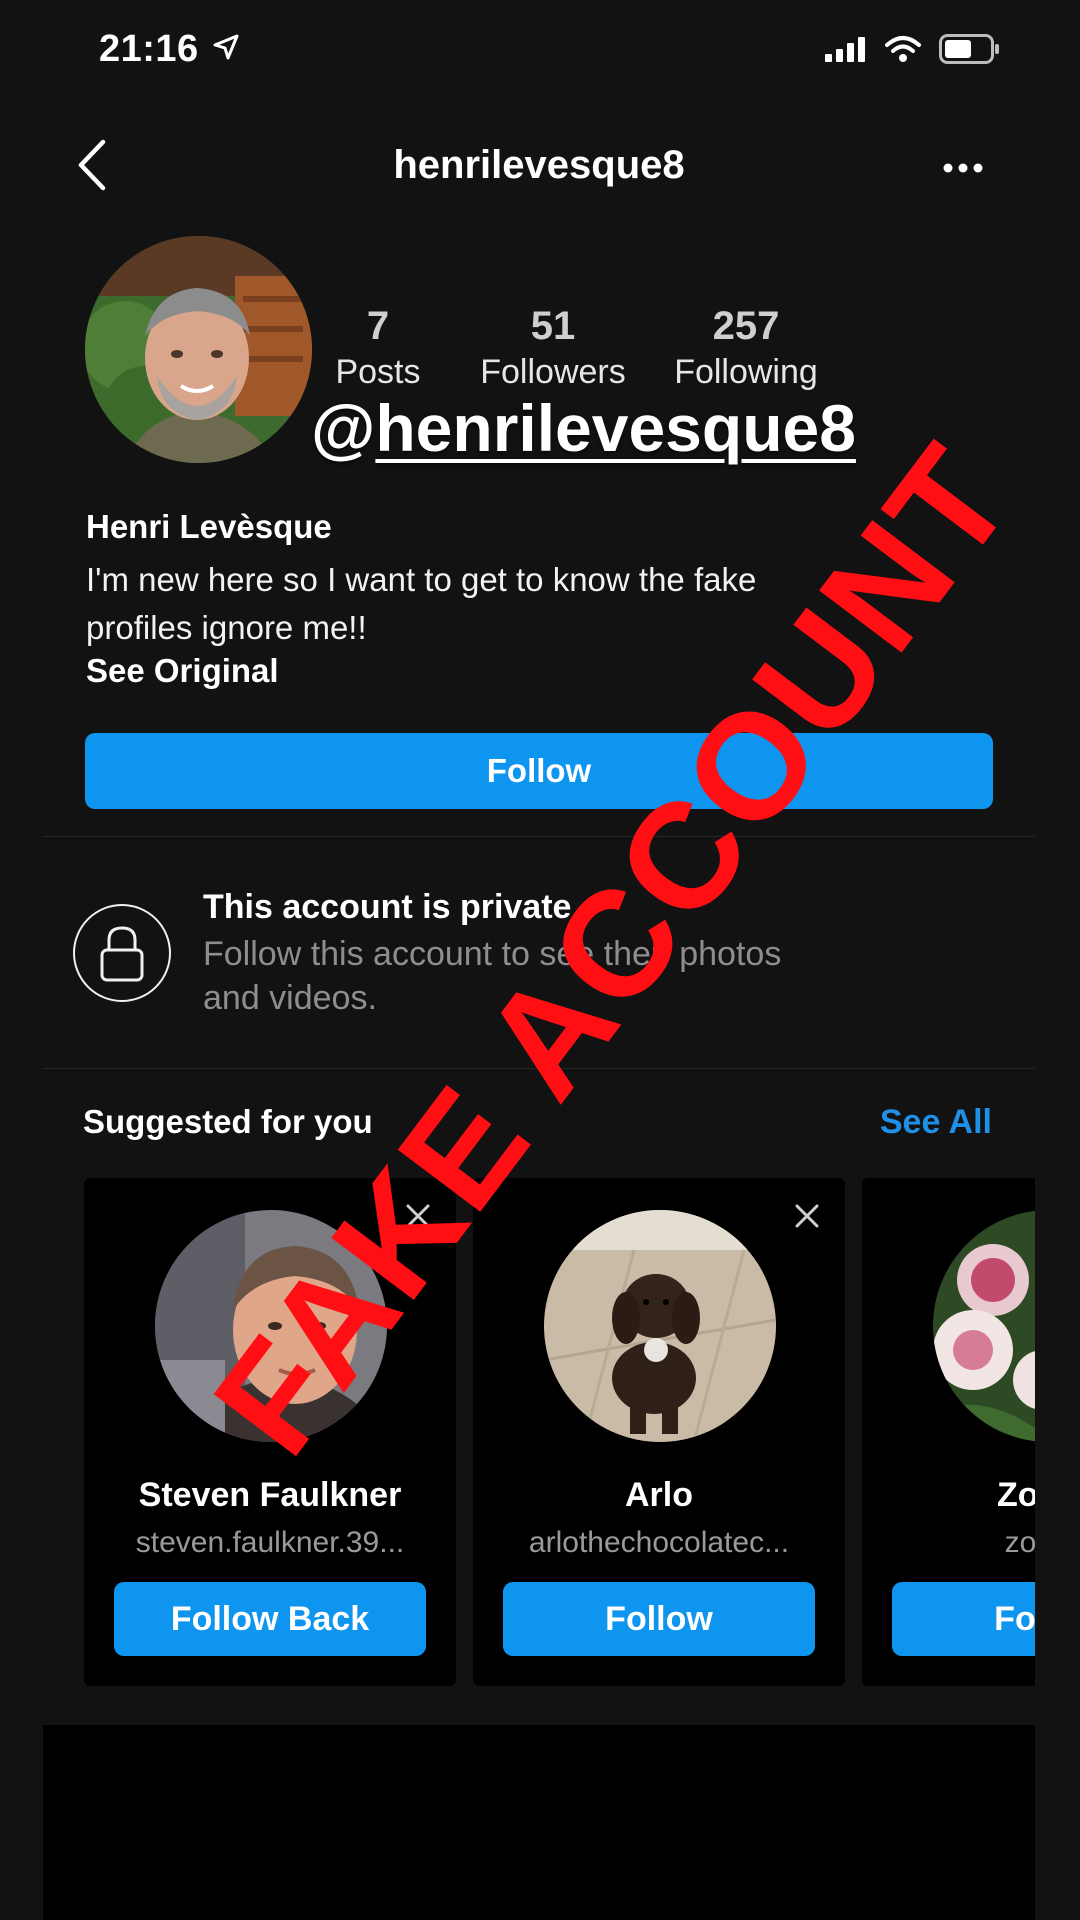 The width and height of the screenshot is (1080, 1920). I want to click on page-title: henrilevesque8, so click(539, 165).